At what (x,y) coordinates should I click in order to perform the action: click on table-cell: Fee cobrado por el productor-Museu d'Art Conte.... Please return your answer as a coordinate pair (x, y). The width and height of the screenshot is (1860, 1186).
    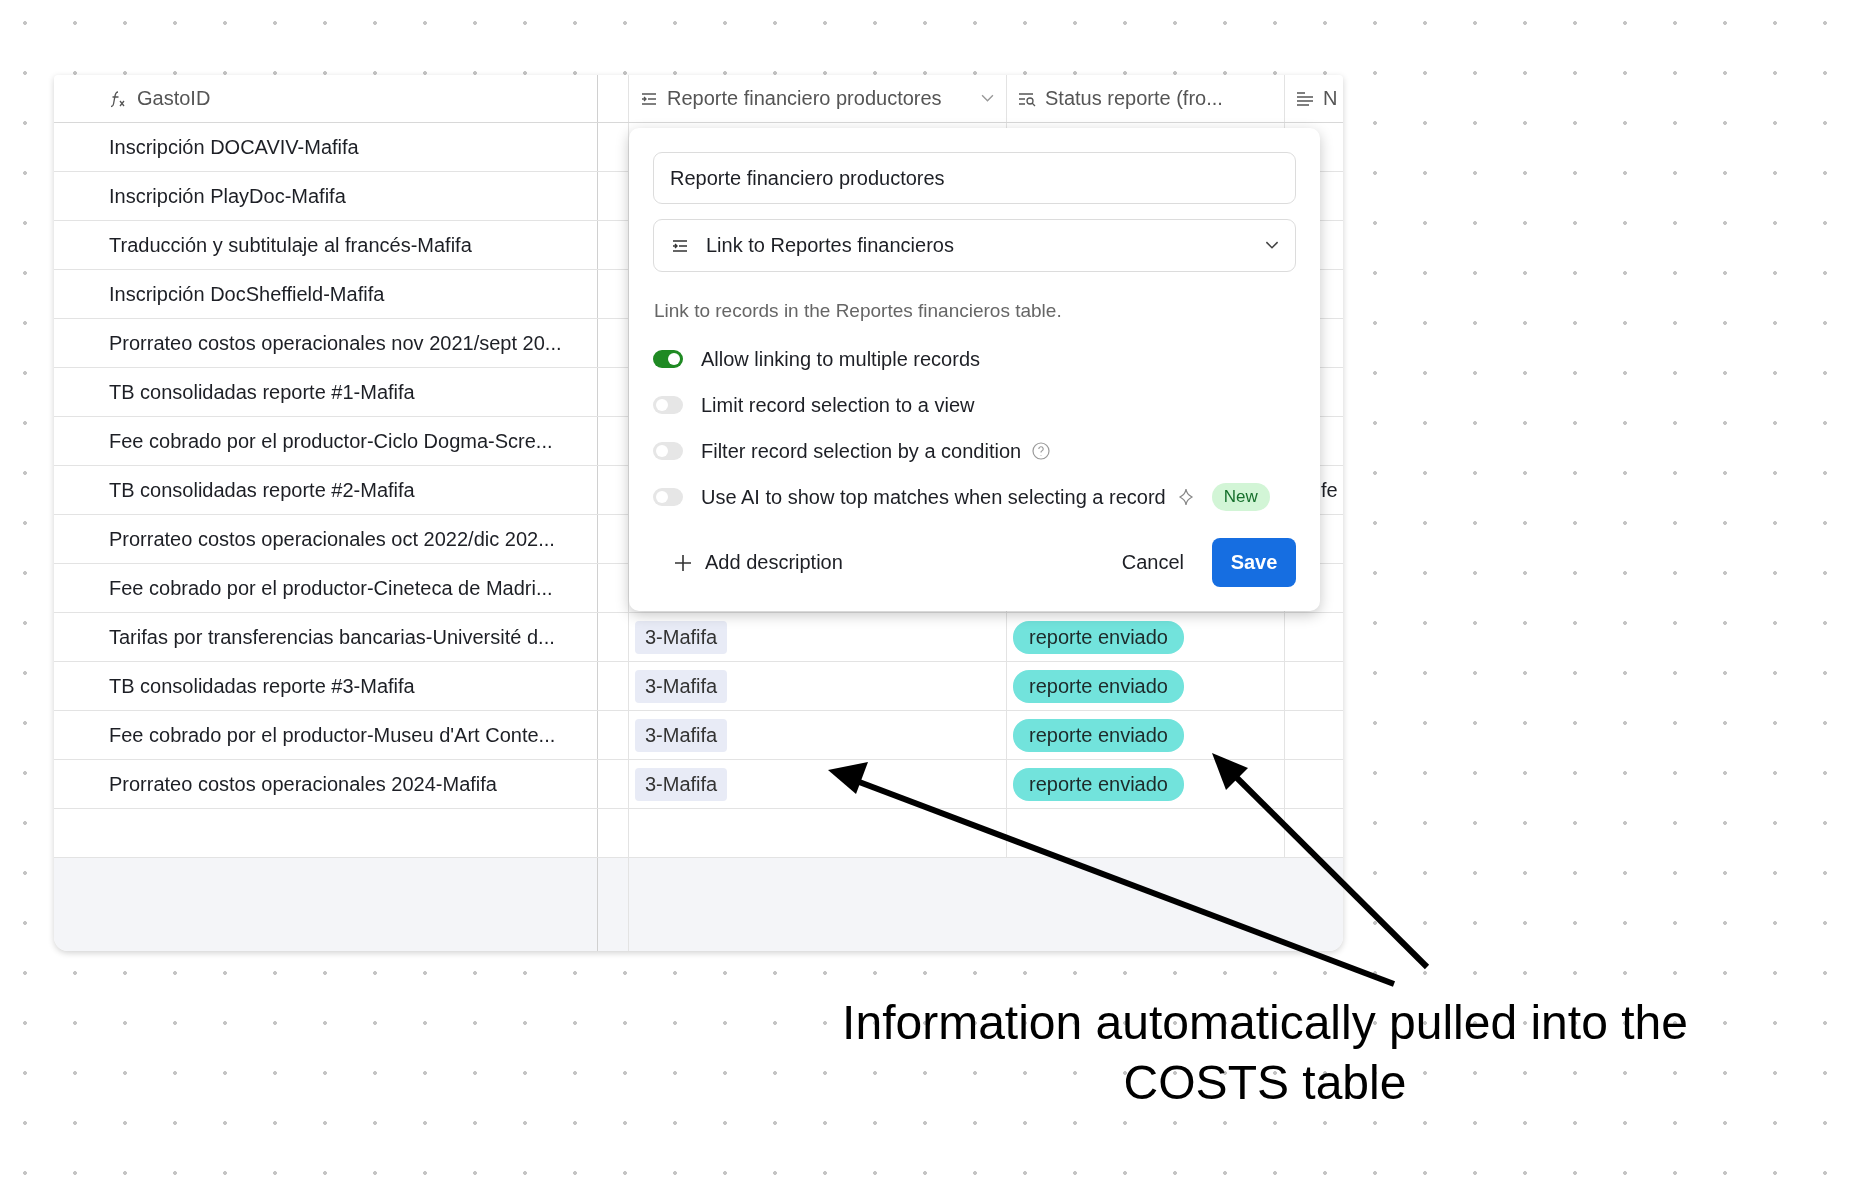
    Looking at the image, I should click on (332, 735).